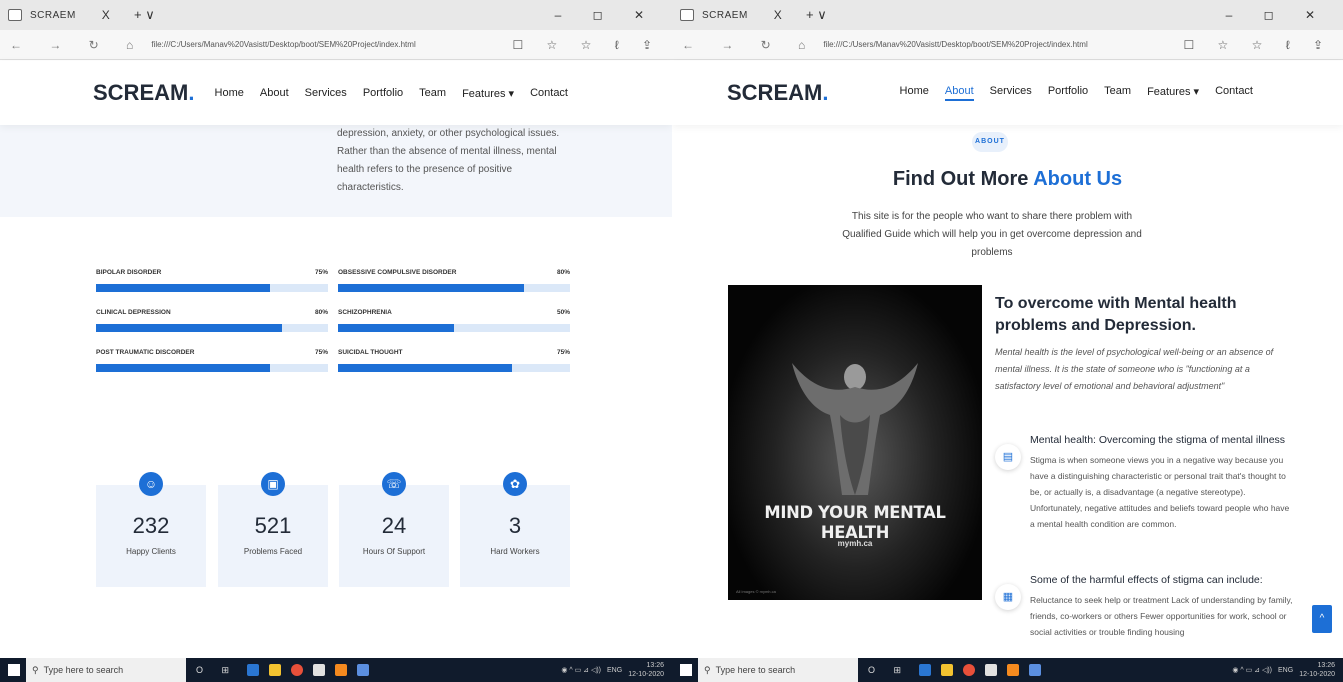 This screenshot has width=1343, height=682. I want to click on stat-label: Hard Workers, so click(515, 551).